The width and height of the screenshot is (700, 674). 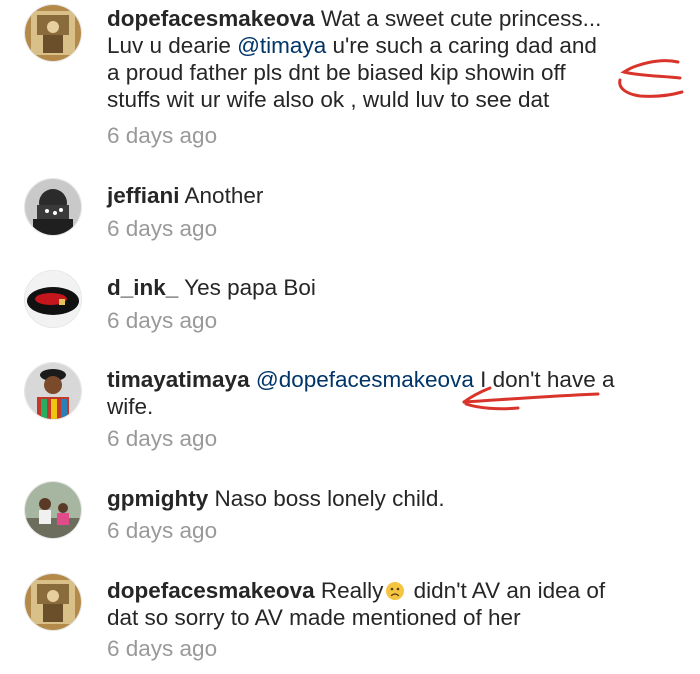 I want to click on comment-username: gpmighty, so click(x=157, y=498).